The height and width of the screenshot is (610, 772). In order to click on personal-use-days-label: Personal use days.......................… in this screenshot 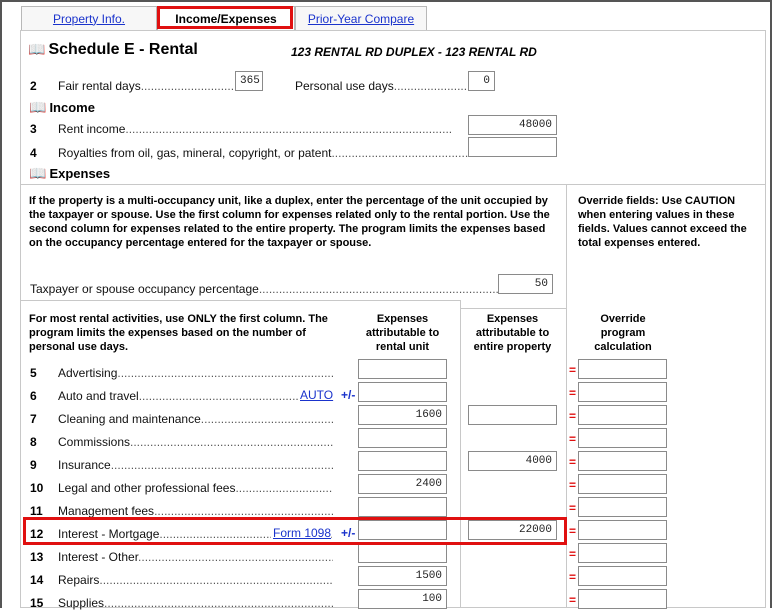, I will do `click(384, 86)`.